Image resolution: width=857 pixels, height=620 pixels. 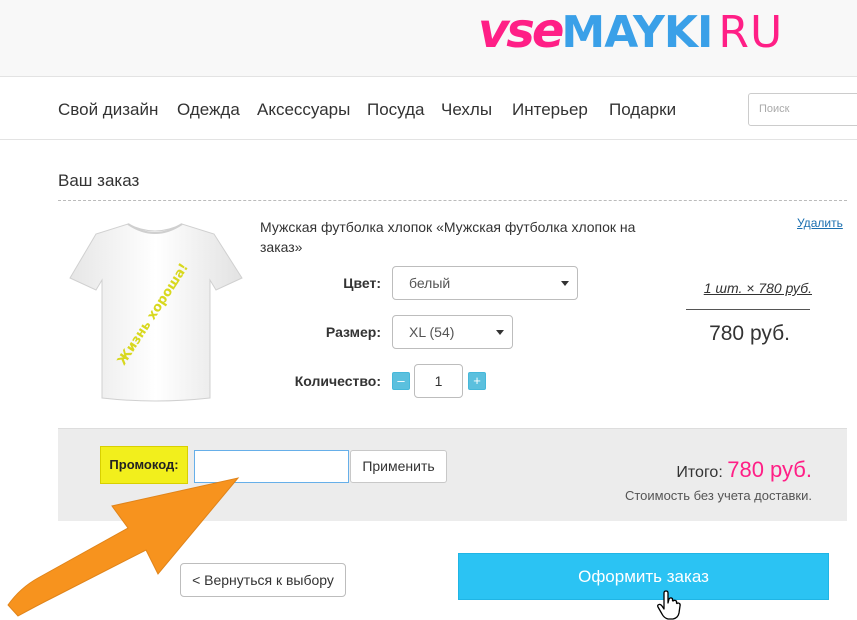 What do you see at coordinates (477, 381) in the screenshot?
I see `quantity-increase-button: +` at bounding box center [477, 381].